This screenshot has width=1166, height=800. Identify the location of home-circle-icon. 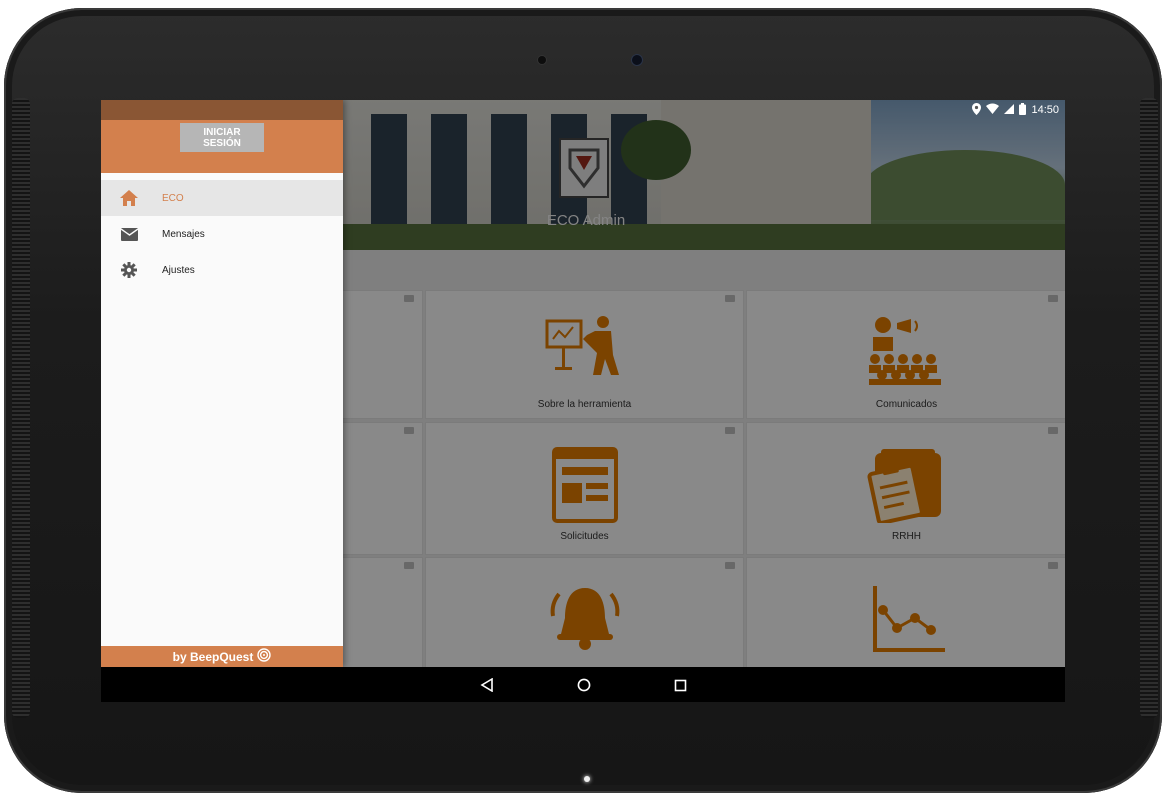
(584, 685).